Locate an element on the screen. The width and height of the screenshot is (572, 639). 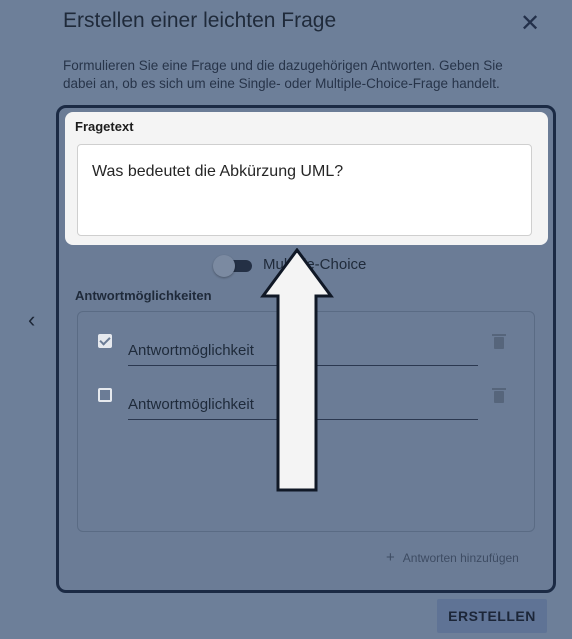
add-answers-label: Antworten hinzufügen is located at coordinates (460, 558).